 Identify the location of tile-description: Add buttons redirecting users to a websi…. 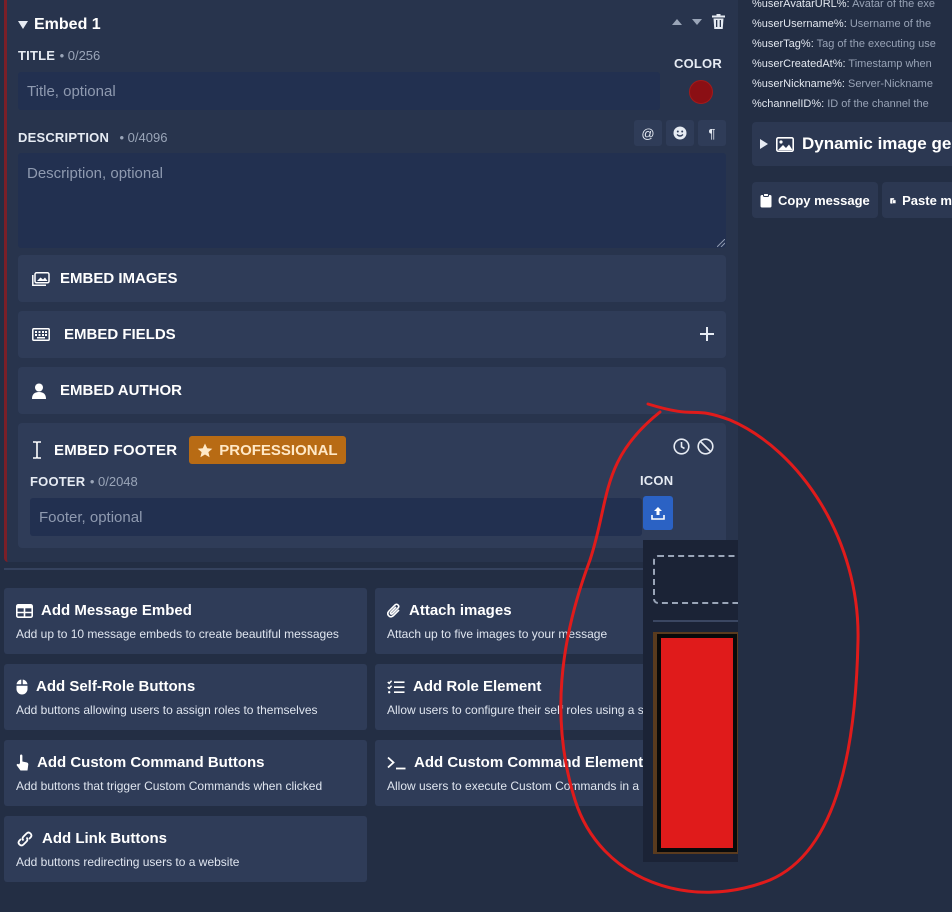
(128, 862).